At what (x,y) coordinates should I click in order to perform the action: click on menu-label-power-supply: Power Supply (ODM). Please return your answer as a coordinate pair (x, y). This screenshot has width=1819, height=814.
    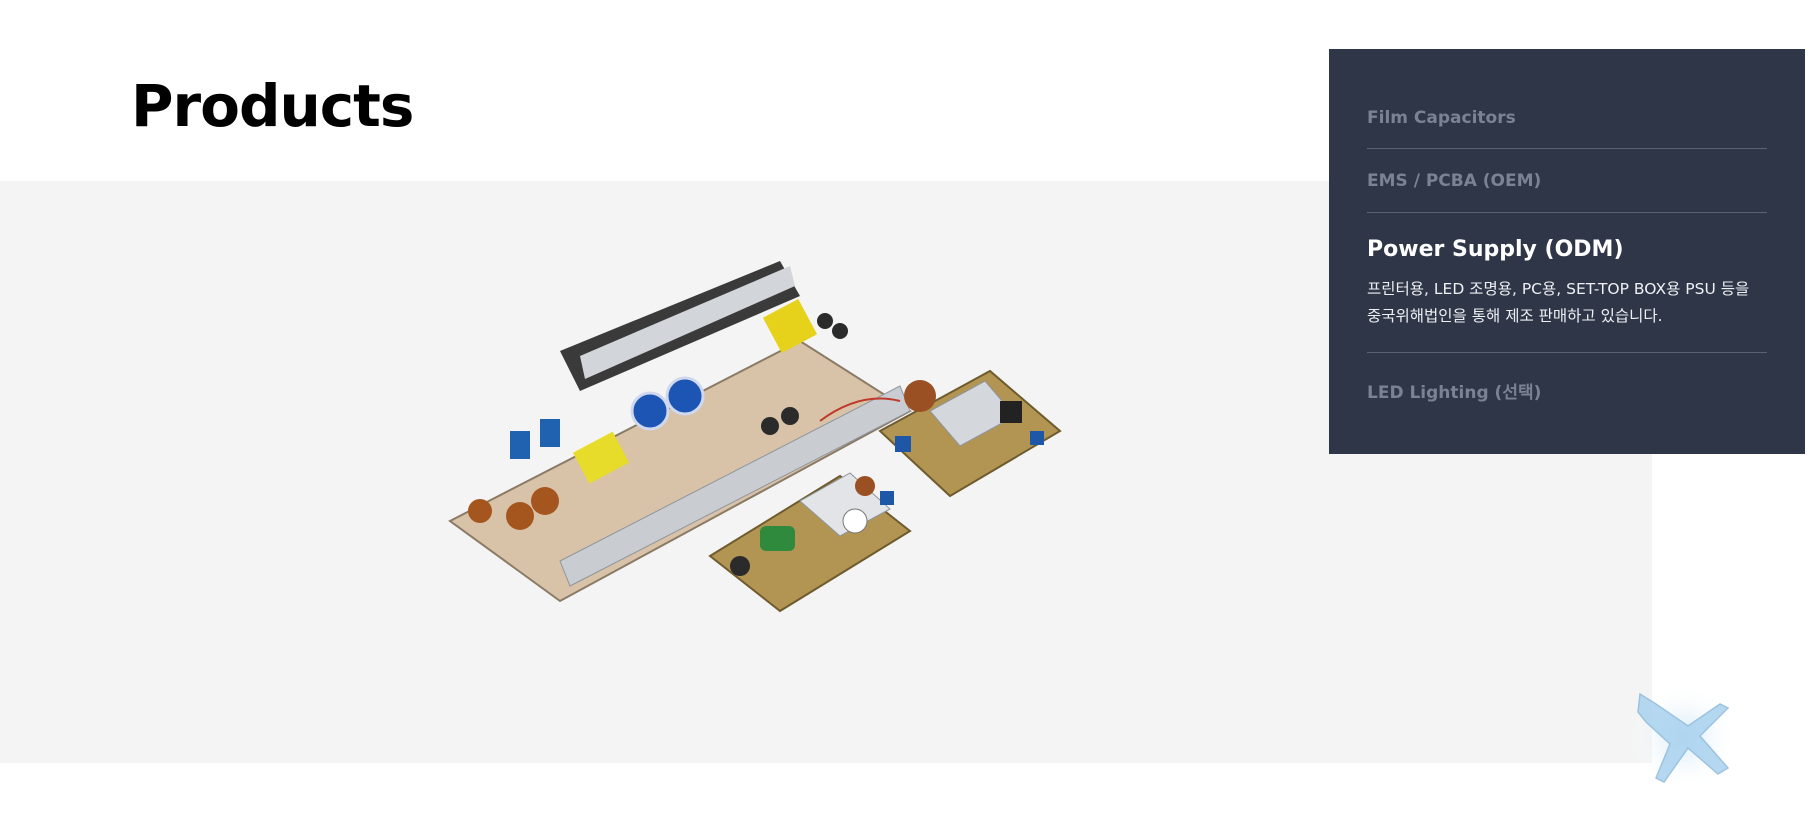
    Looking at the image, I should click on (1567, 249).